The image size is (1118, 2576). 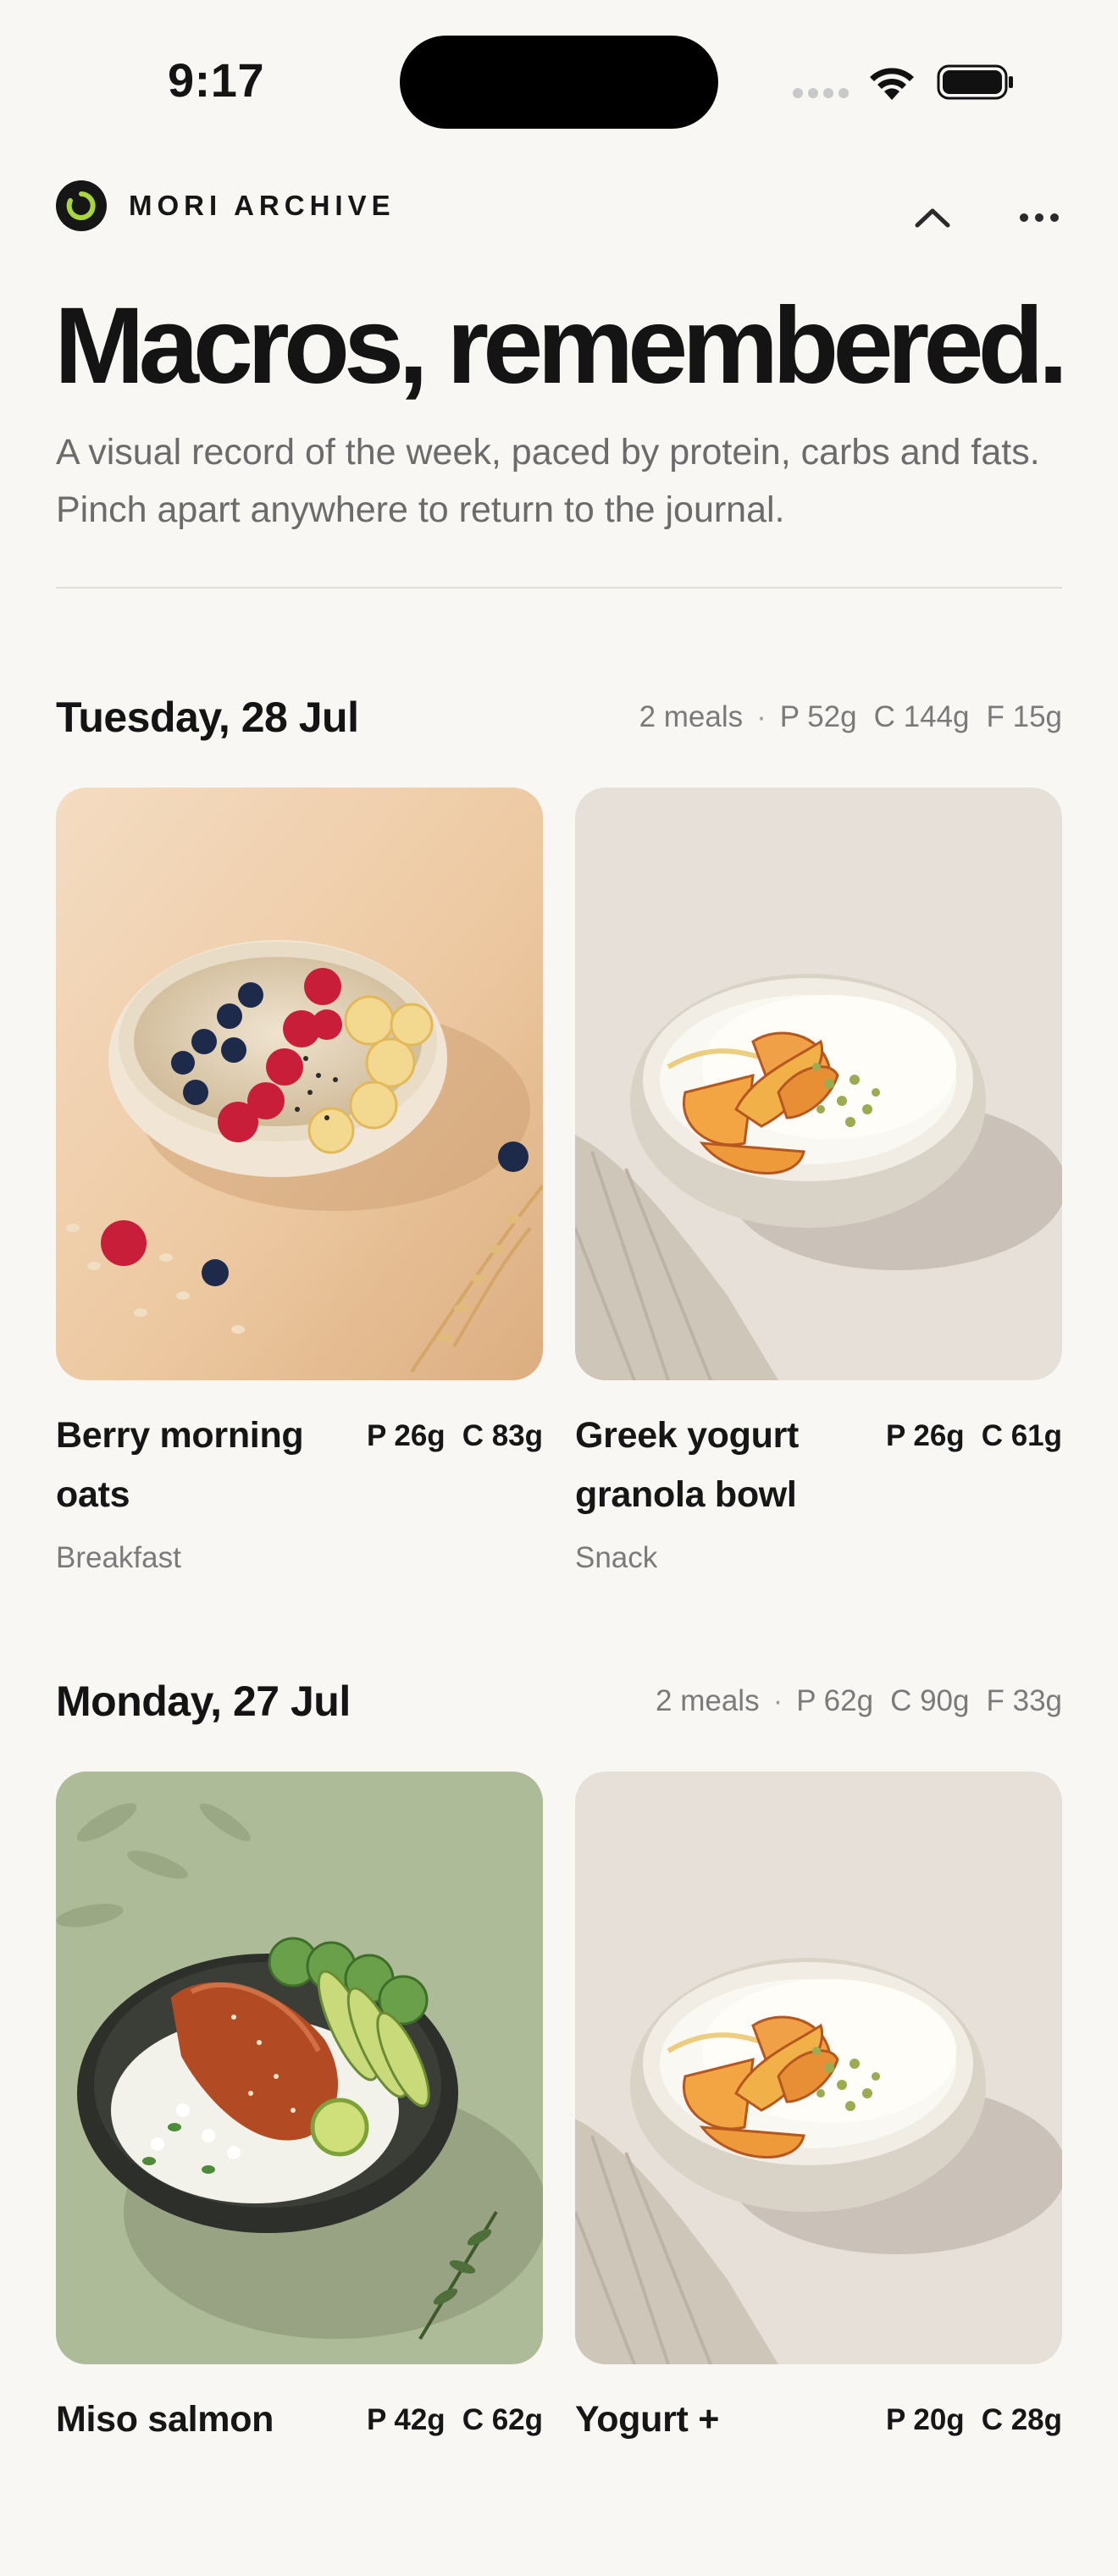 I want to click on cellular-signal-icon, so click(x=821, y=93).